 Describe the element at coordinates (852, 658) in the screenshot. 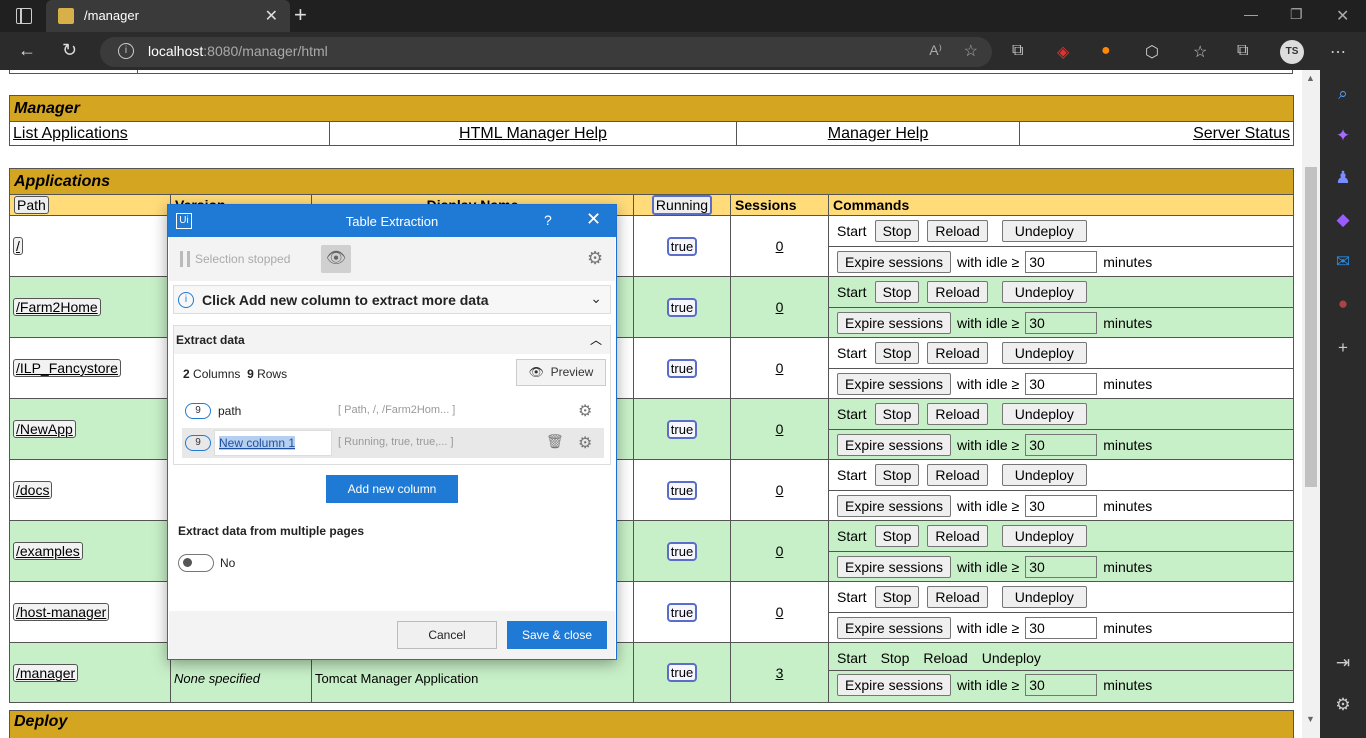

I see `start-link: Start` at that location.